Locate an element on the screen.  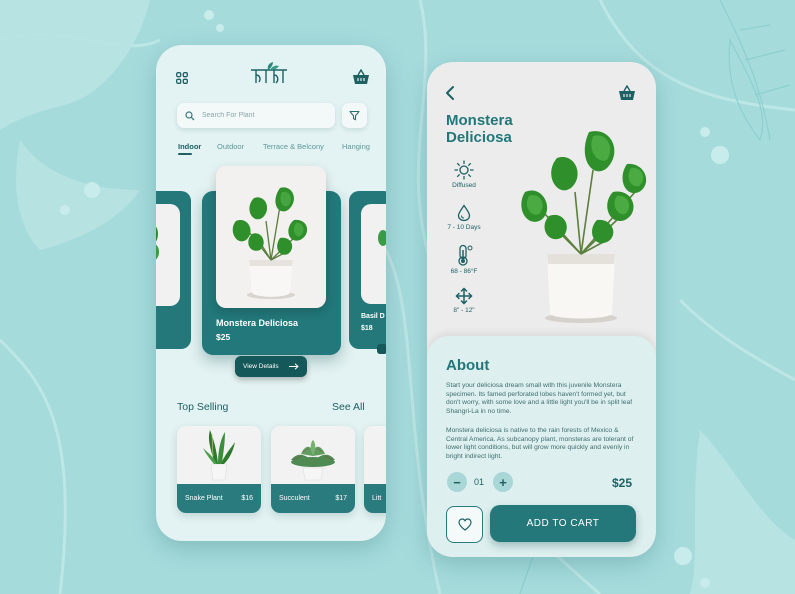
next-plant-image is located at coordinates (382, 238).